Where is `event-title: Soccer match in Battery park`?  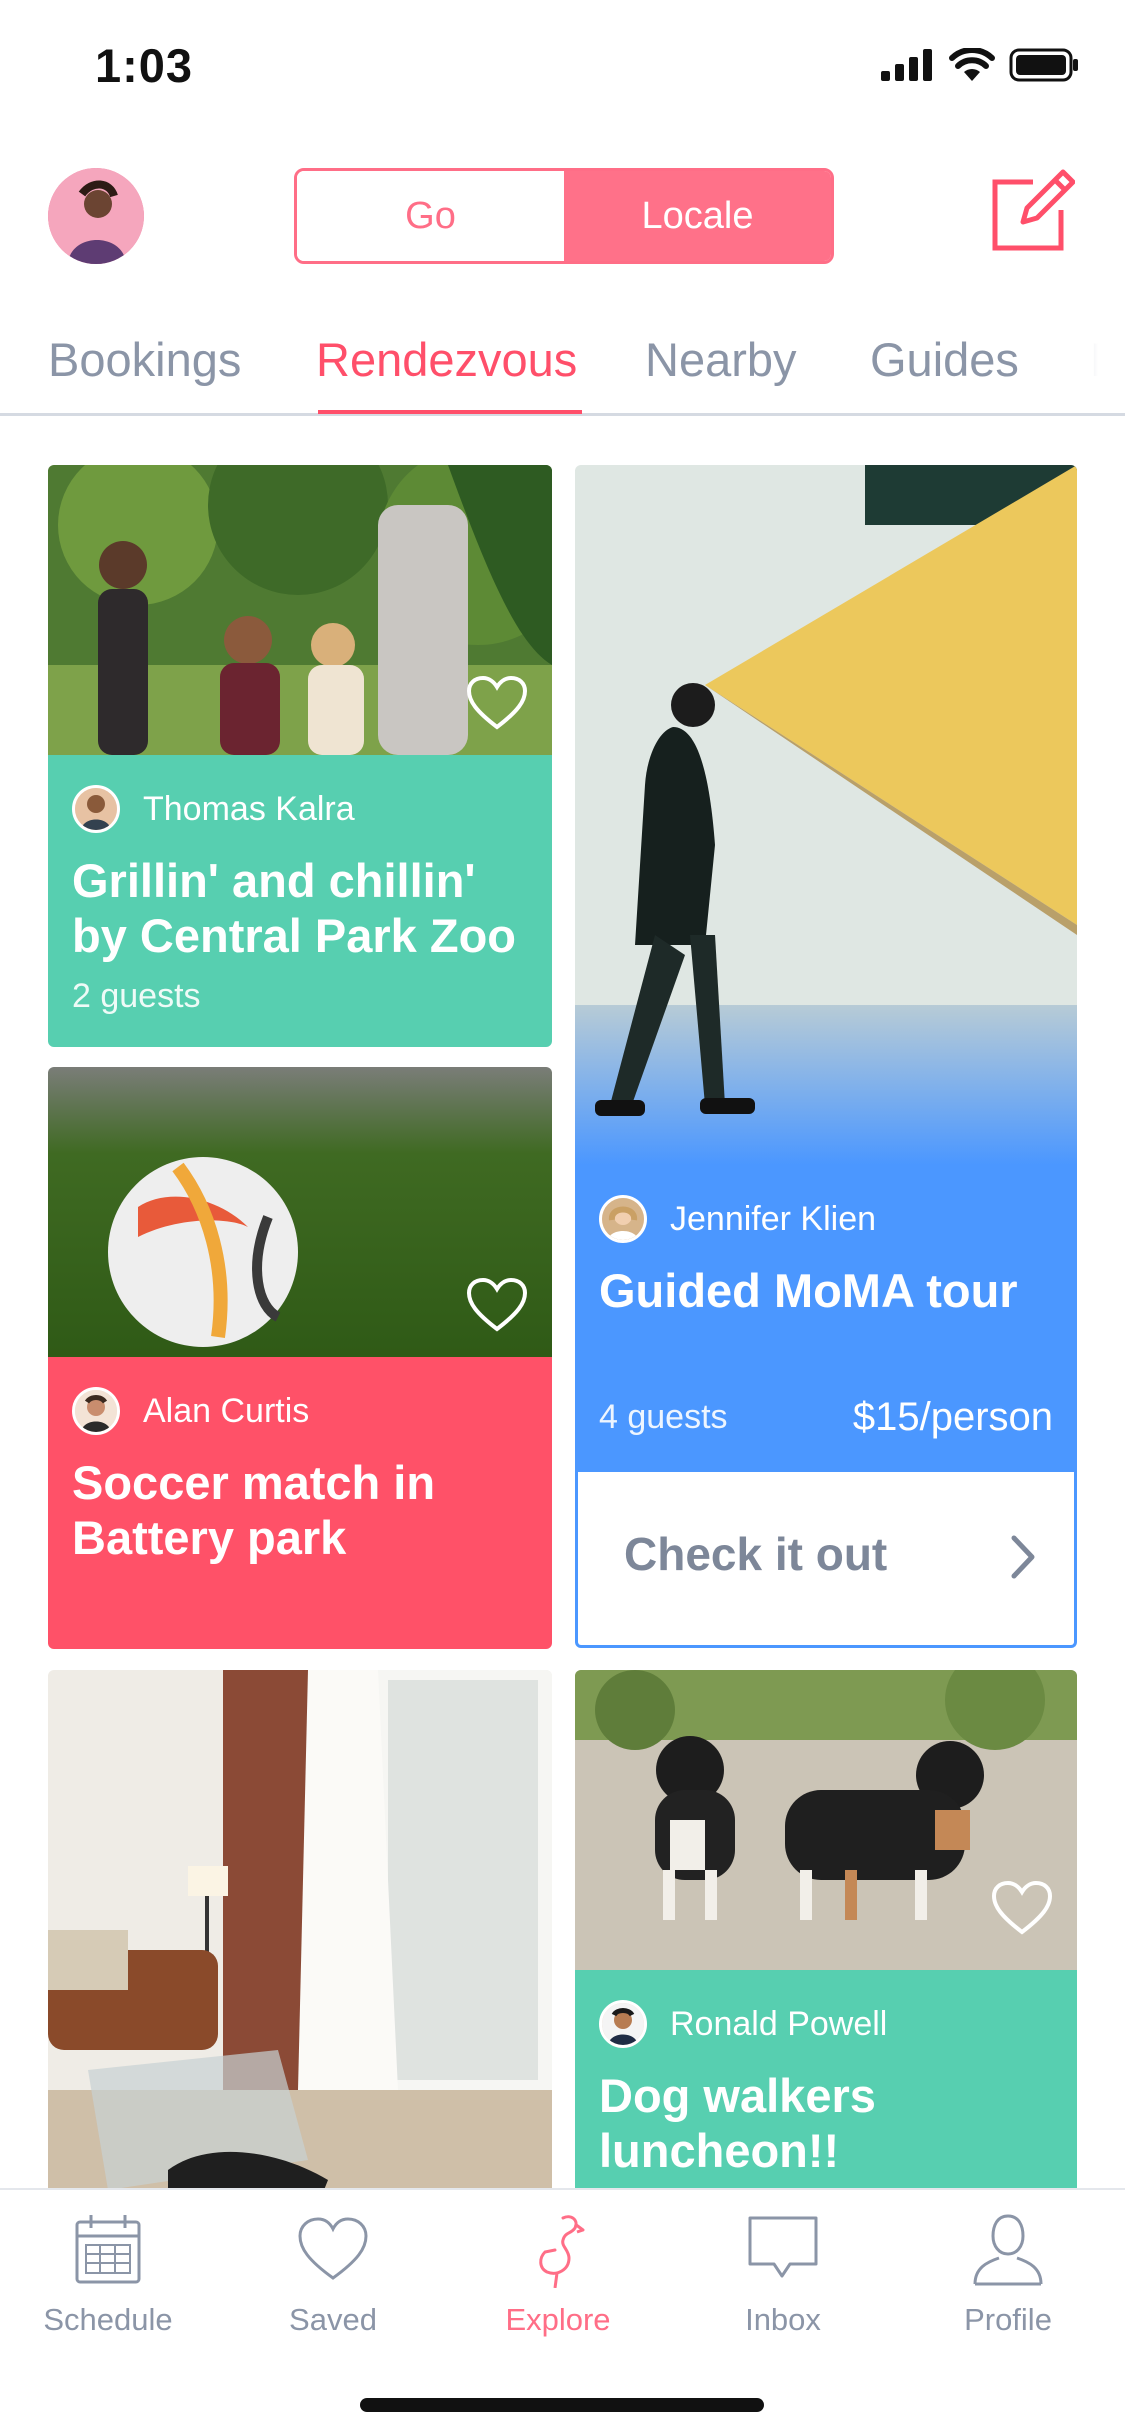
event-title: Soccer match in Battery park is located at coordinates (254, 1510).